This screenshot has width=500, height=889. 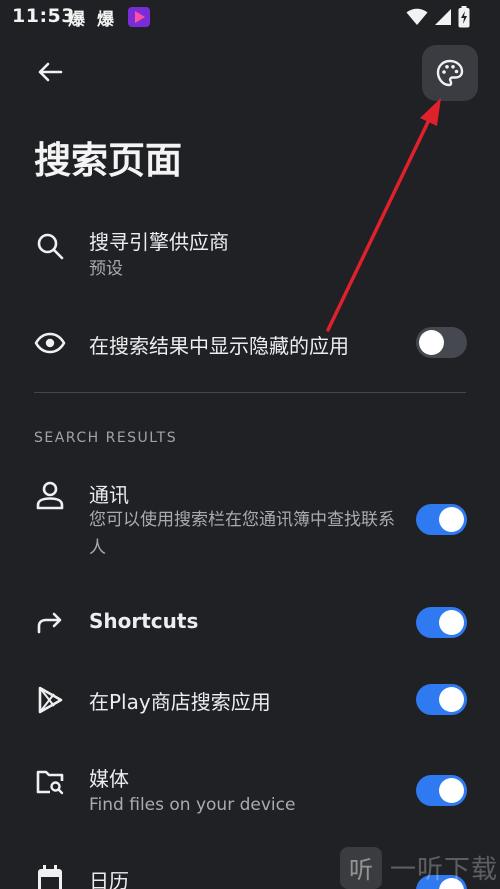 What do you see at coordinates (443, 19) in the screenshot?
I see `signal-icon` at bounding box center [443, 19].